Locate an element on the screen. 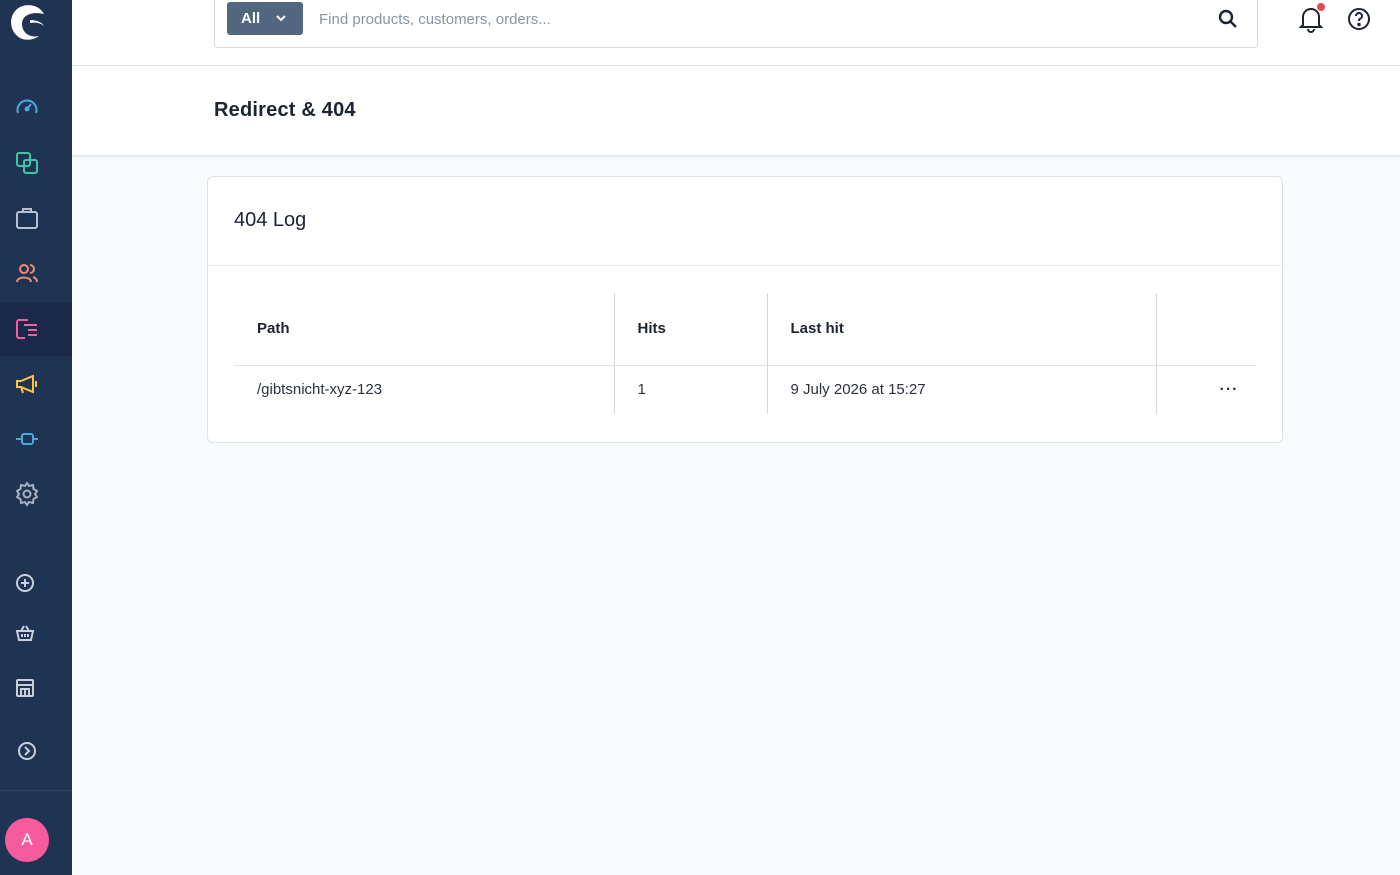  cell-last-hit: 9 July 2026 at 15:27 is located at coordinates (961, 389).